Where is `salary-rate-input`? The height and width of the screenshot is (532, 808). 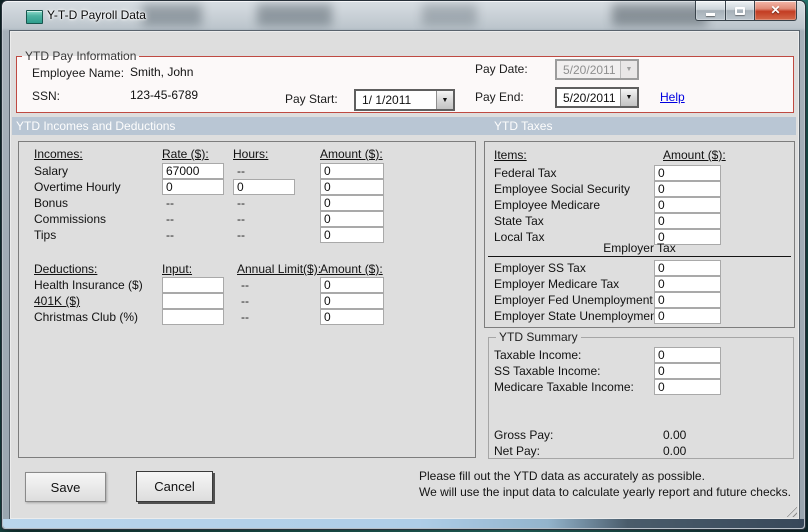
salary-rate-input is located at coordinates (193, 171).